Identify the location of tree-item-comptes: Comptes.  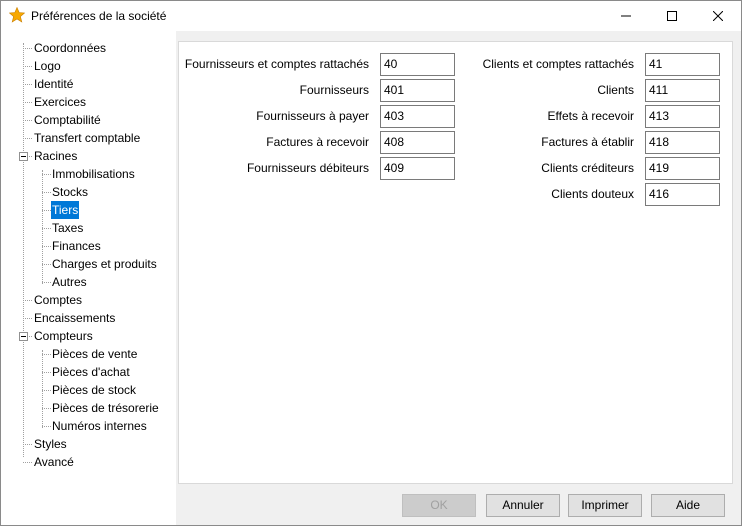
(58, 300).